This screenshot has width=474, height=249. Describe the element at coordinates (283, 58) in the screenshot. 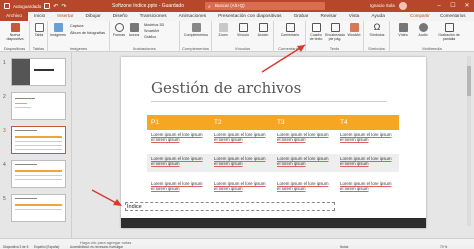

I see `arrow-to-textbox` at that location.